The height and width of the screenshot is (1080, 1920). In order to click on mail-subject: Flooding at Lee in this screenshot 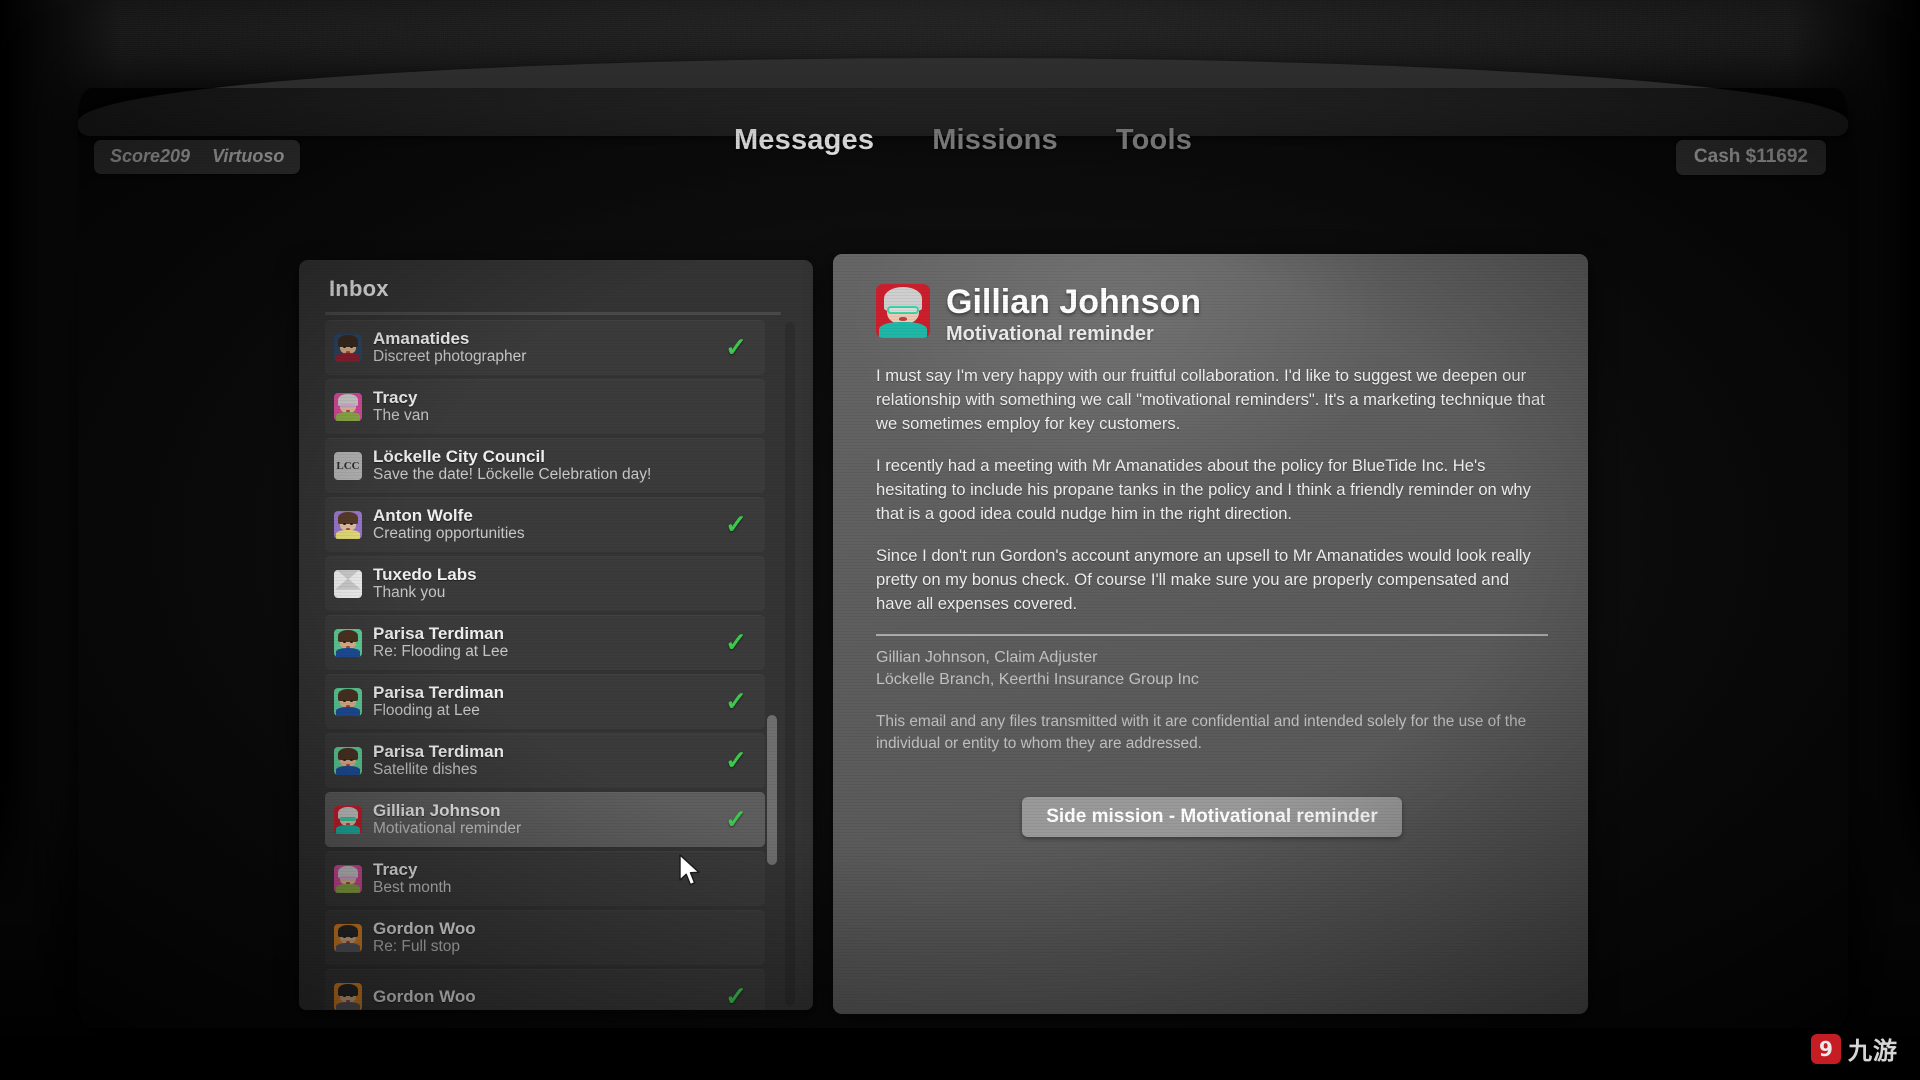, I will do `click(426, 710)`.